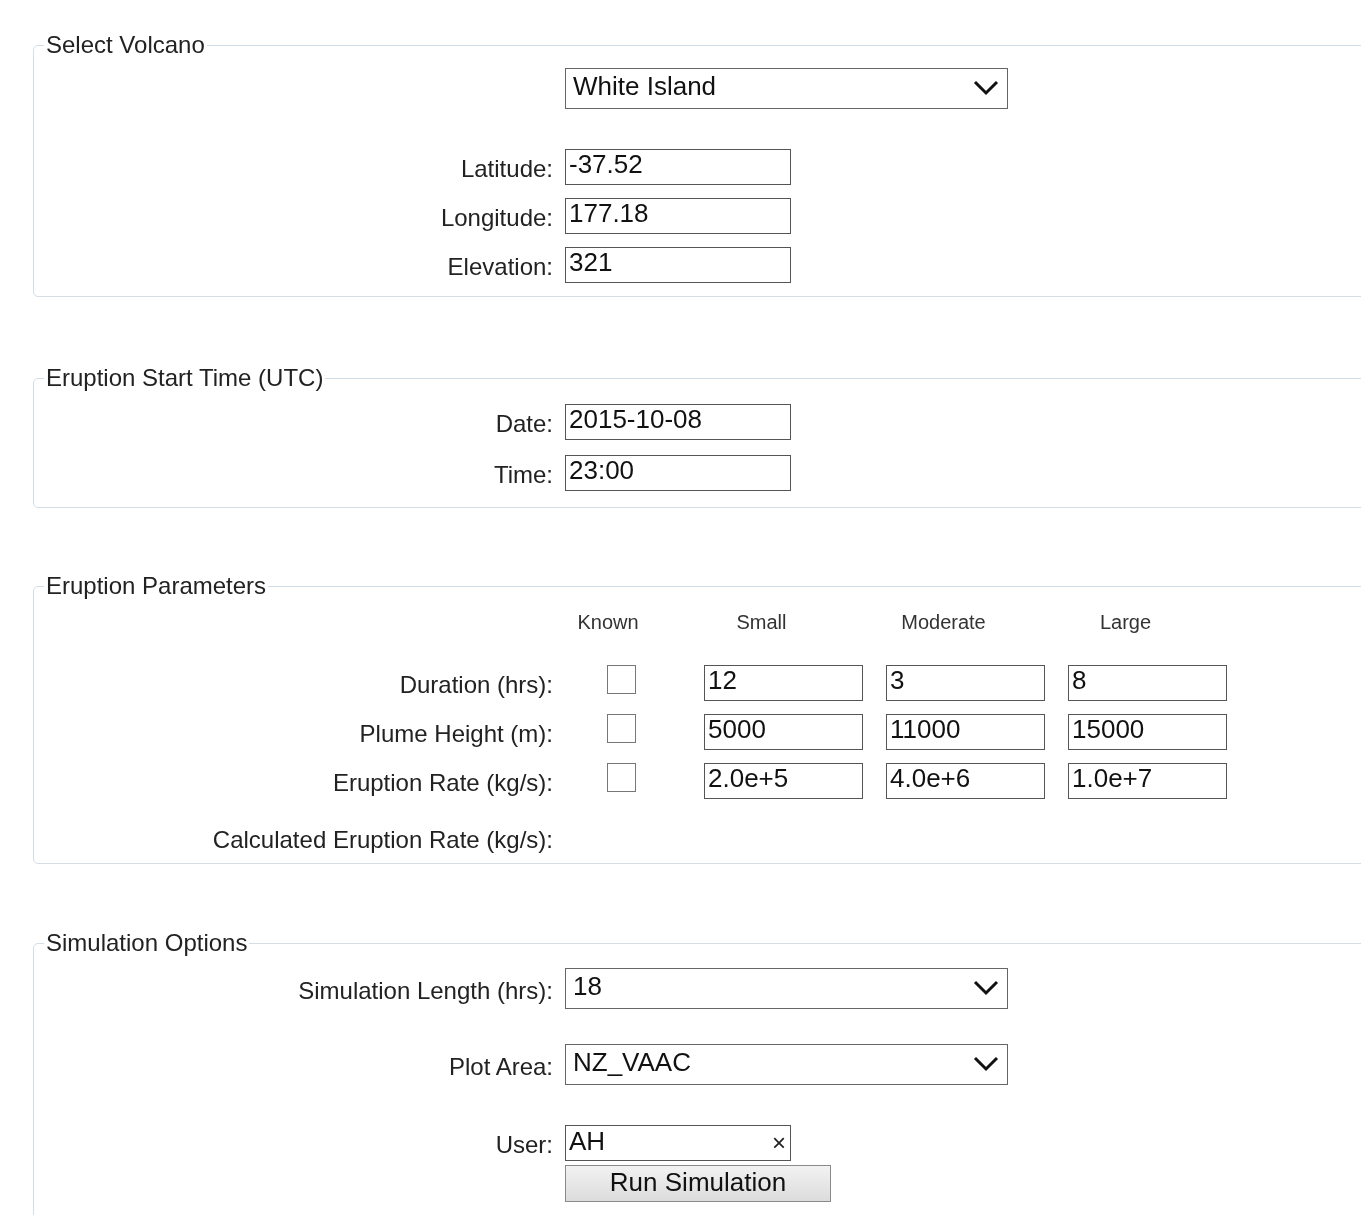 The image size is (1361, 1215). What do you see at coordinates (523, 423) in the screenshot?
I see `field-label: Date:` at bounding box center [523, 423].